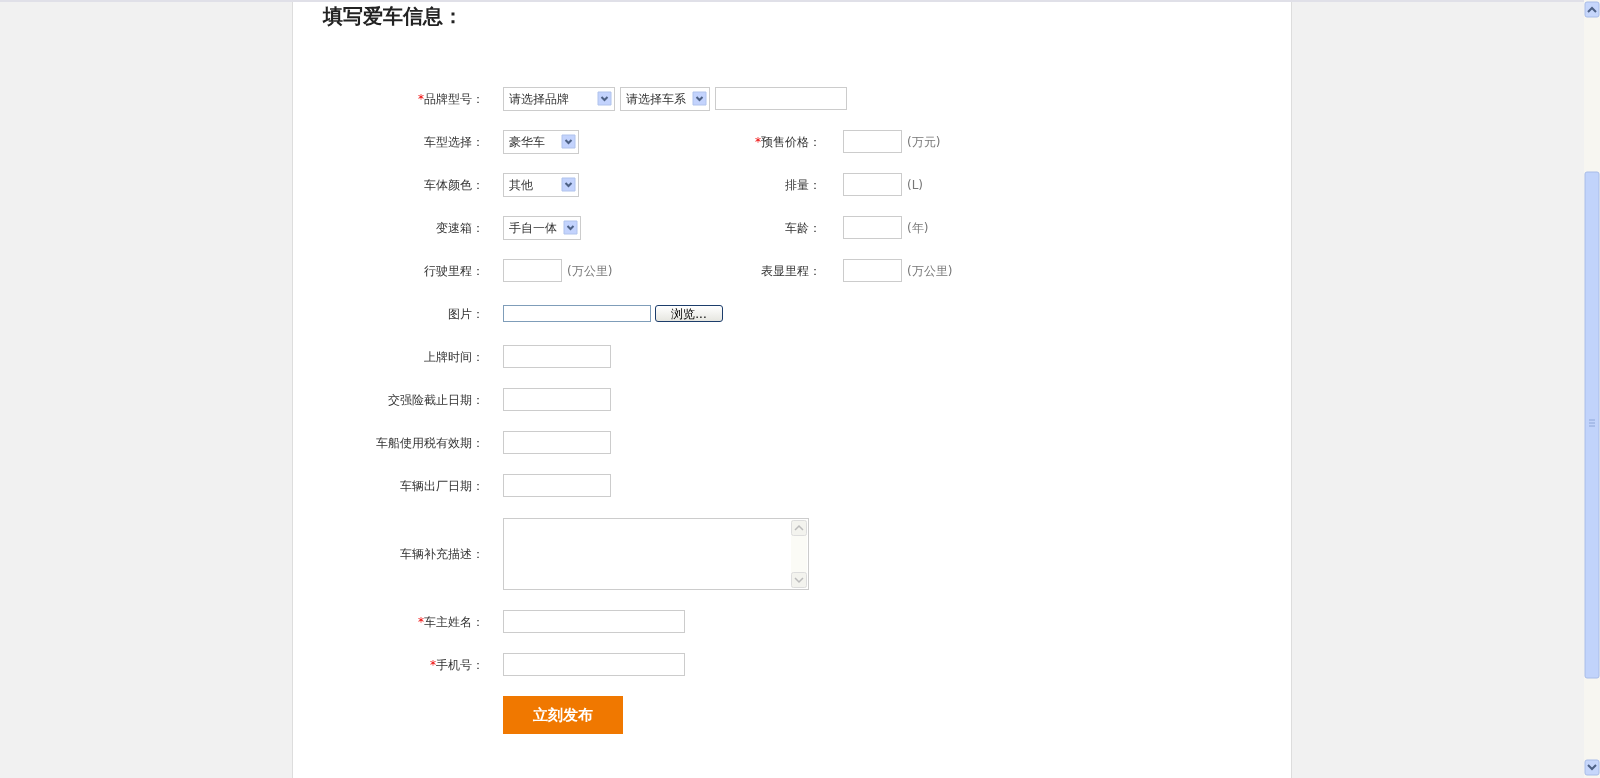  What do you see at coordinates (577, 313) in the screenshot?
I see `file-path-field` at bounding box center [577, 313].